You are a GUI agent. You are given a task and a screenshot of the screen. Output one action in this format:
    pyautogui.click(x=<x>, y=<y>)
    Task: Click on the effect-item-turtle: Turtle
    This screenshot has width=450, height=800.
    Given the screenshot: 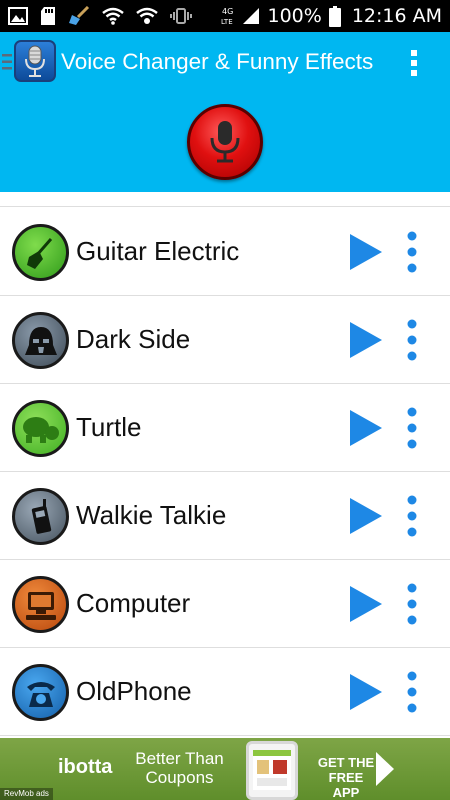 What is the action you would take?
    pyautogui.click(x=225, y=428)
    